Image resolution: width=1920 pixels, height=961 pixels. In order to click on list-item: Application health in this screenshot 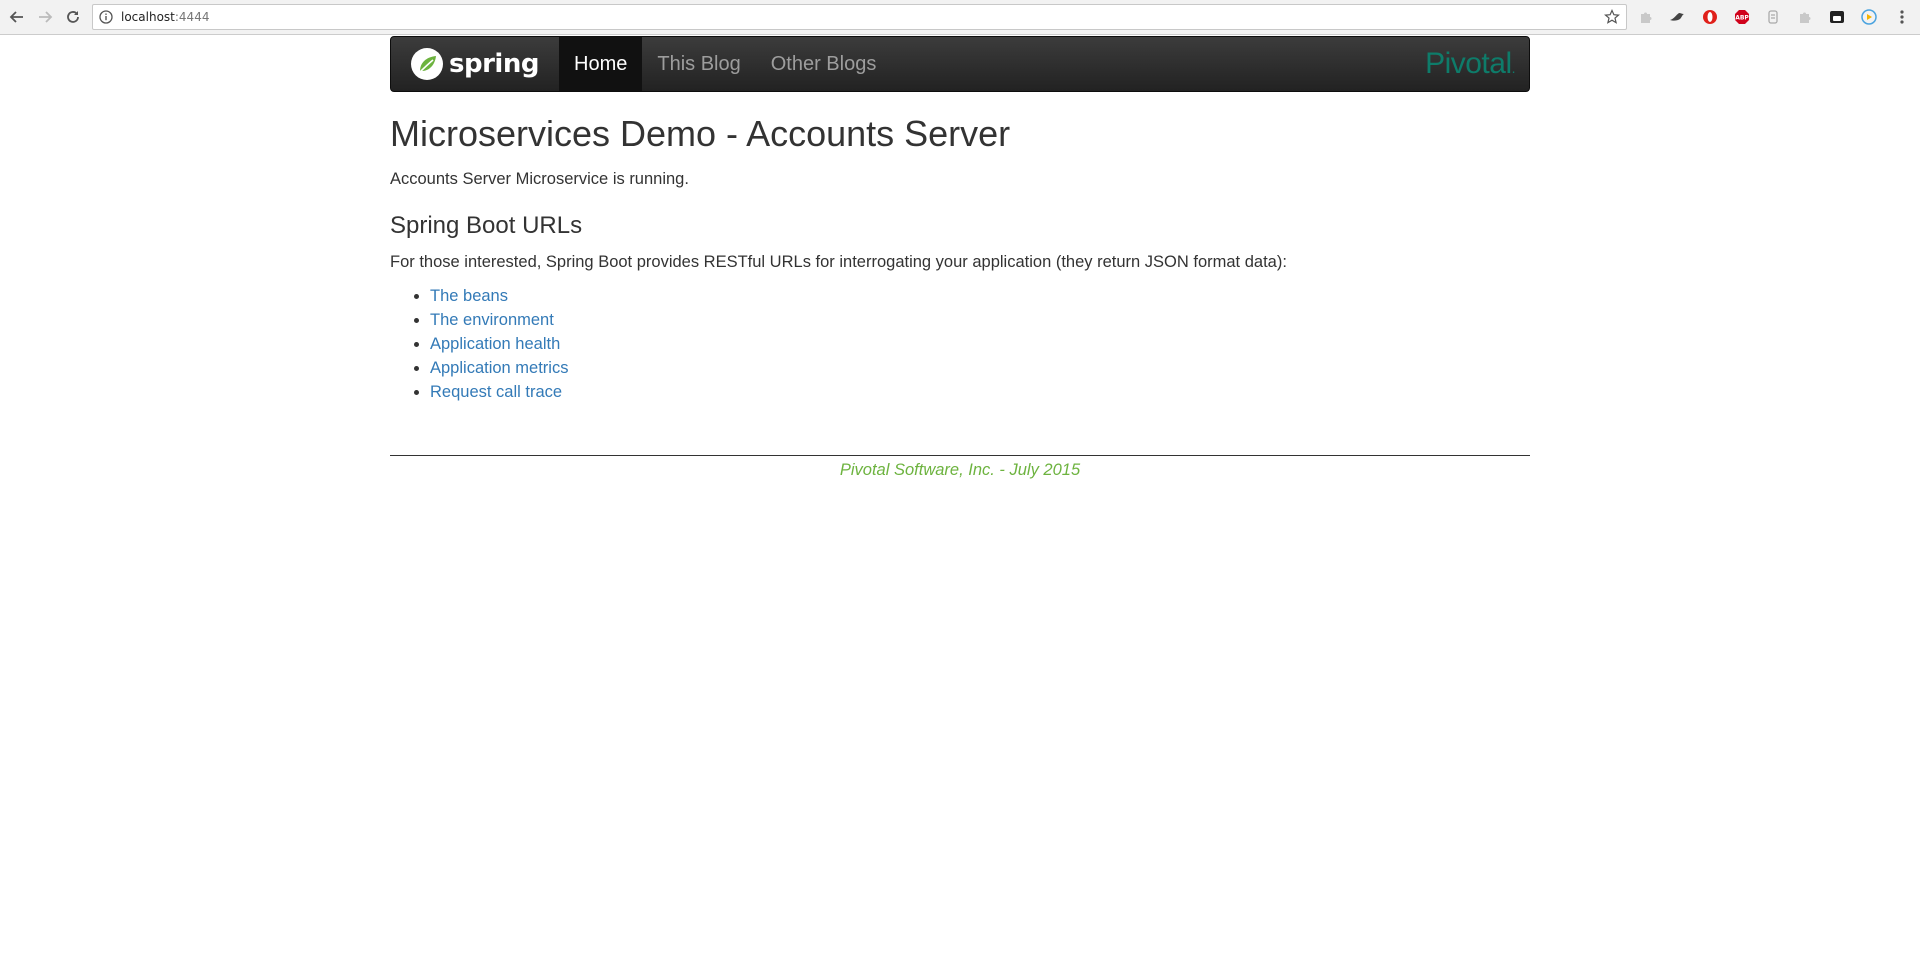, I will do `click(980, 344)`.